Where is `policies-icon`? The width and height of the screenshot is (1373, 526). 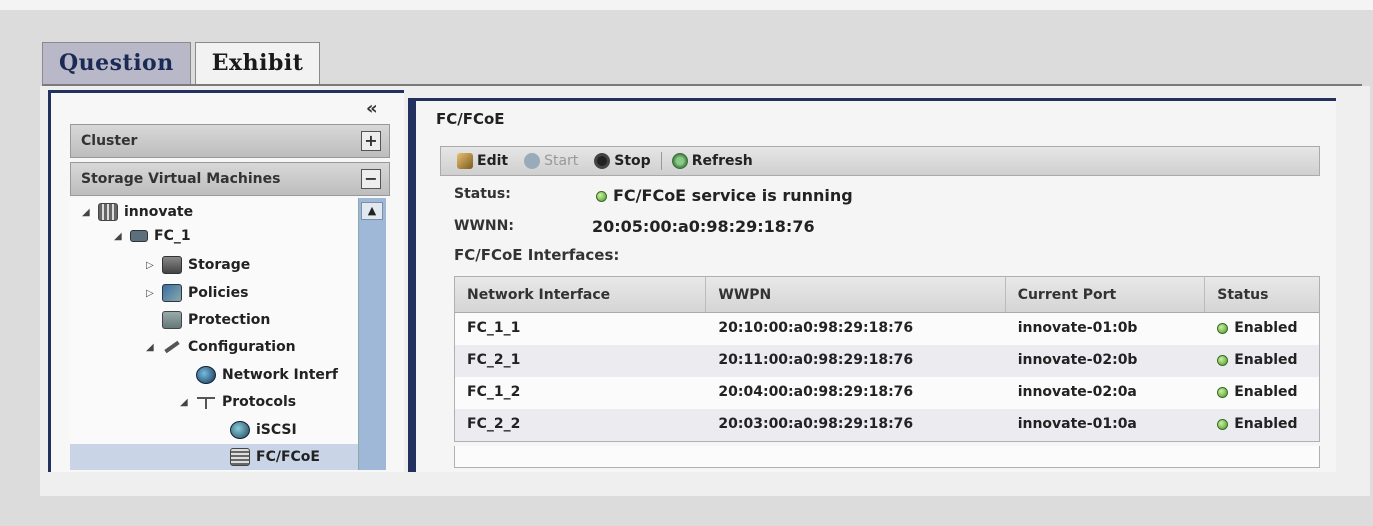
policies-icon is located at coordinates (172, 293).